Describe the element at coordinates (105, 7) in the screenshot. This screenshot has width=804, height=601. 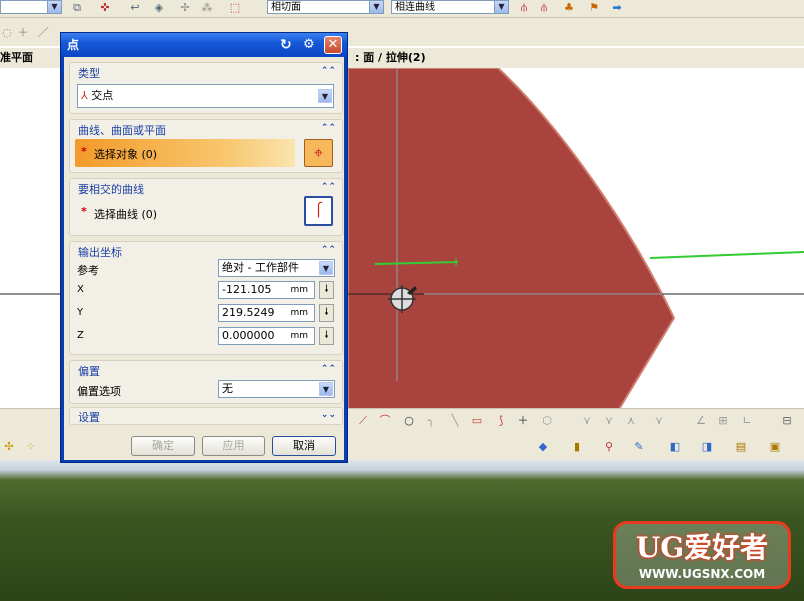
I see `snap-point-icon: ✜` at that location.